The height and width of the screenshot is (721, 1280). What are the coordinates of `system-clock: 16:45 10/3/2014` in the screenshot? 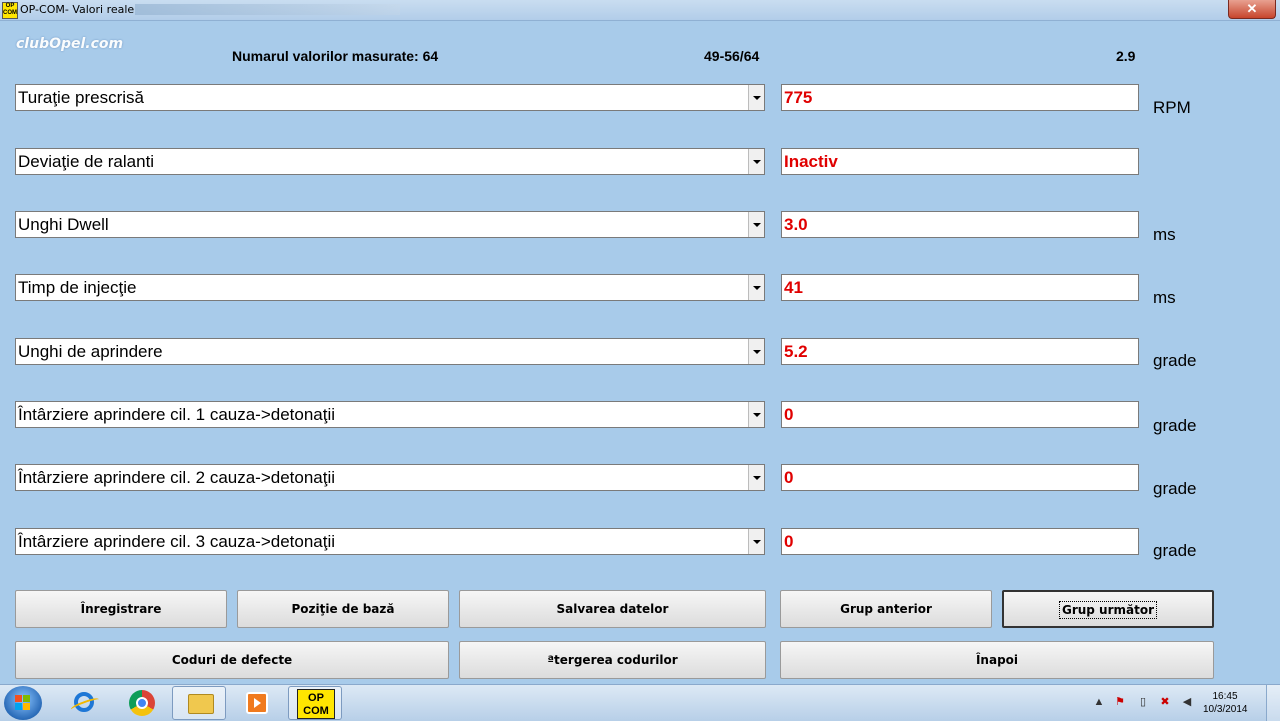 It's located at (1225, 703).